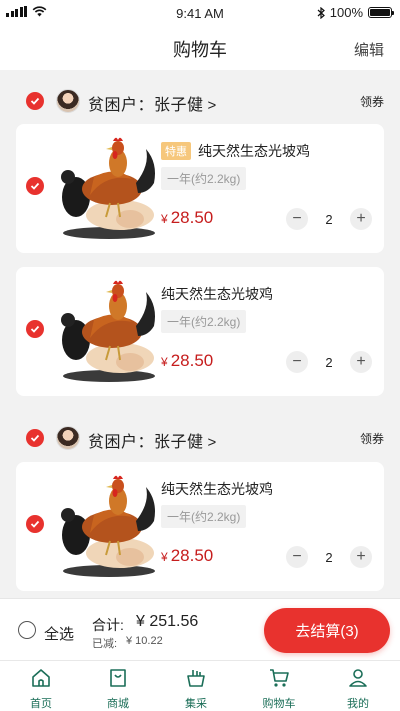 Image resolution: width=400 pixels, height=711 pixels. What do you see at coordinates (176, 151) in the screenshot?
I see `discount-tag: 特惠` at bounding box center [176, 151].